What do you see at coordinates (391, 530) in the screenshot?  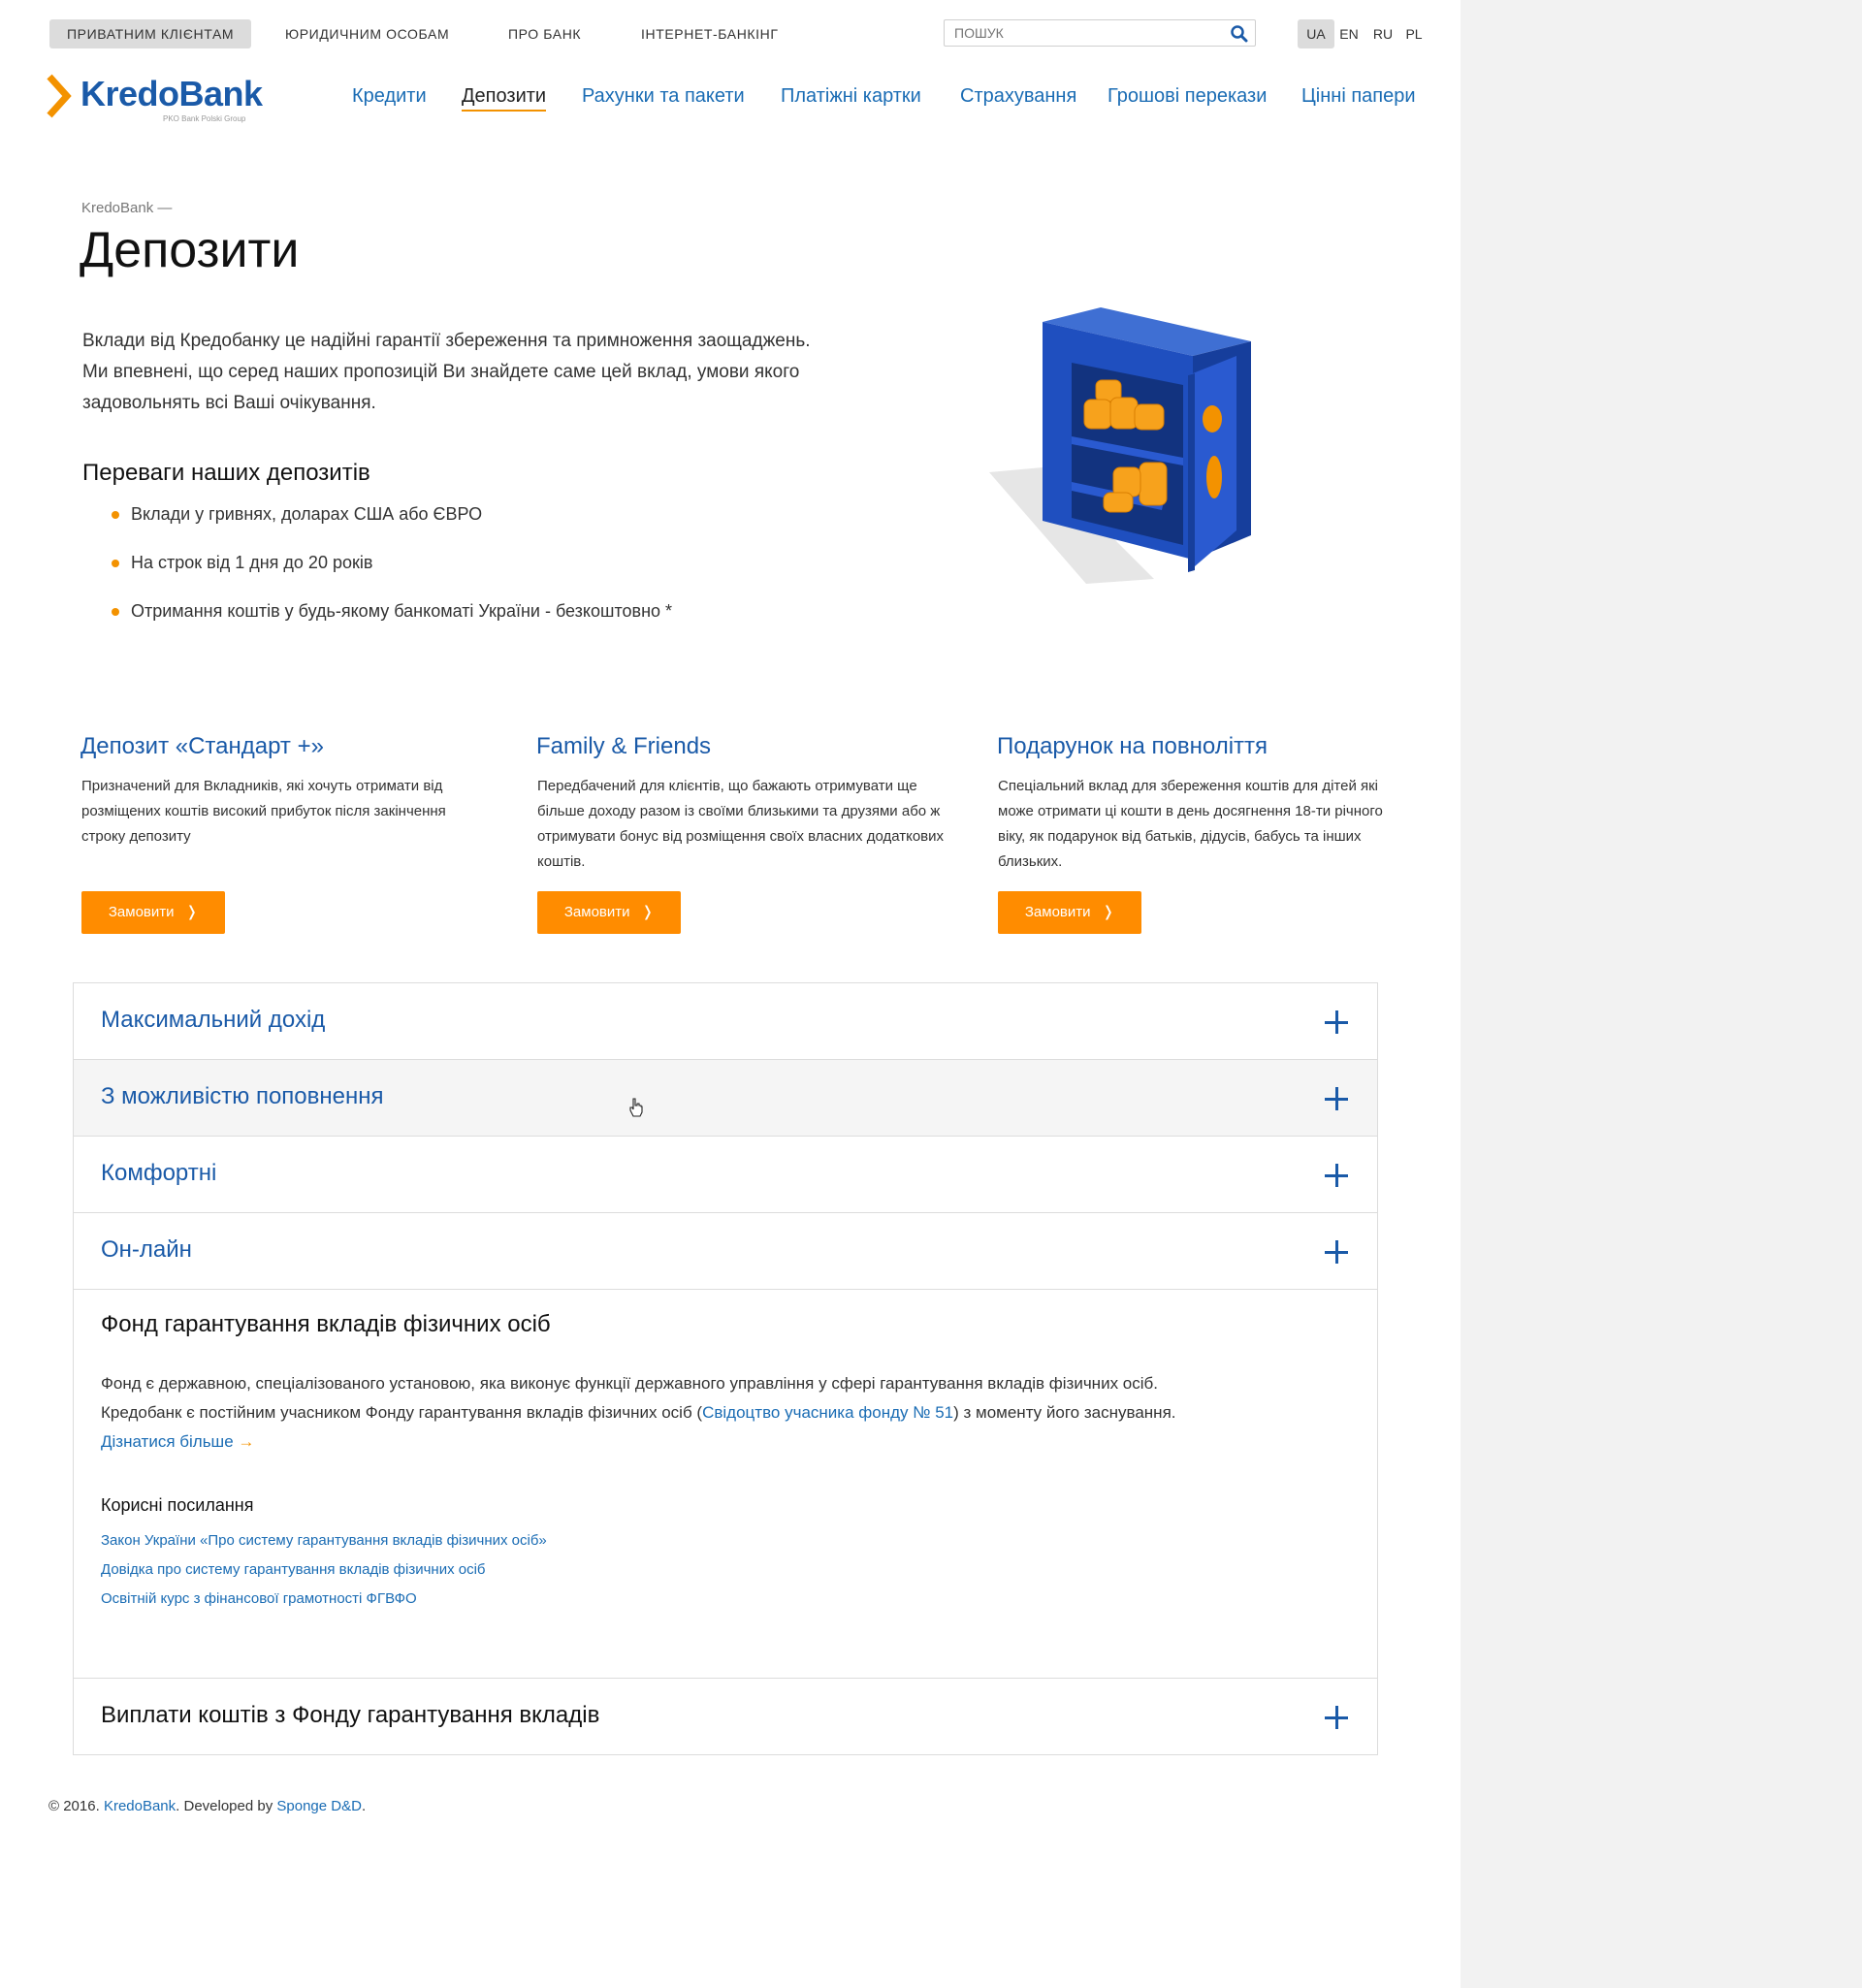 I see `advantage-item: Вклади у гривнях, доларах США або ЄВРО` at bounding box center [391, 530].